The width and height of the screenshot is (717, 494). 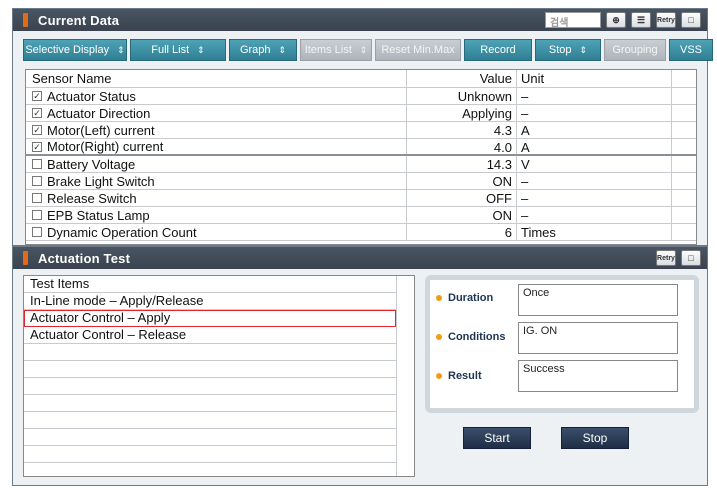 What do you see at coordinates (598, 338) in the screenshot?
I see `conditions-value: IG. ON` at bounding box center [598, 338].